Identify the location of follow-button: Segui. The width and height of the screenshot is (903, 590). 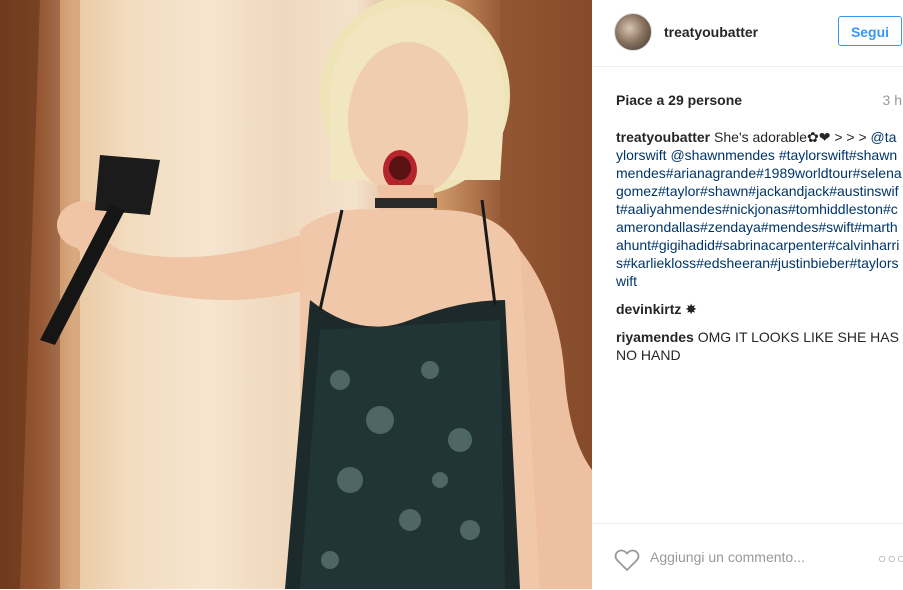
(870, 31).